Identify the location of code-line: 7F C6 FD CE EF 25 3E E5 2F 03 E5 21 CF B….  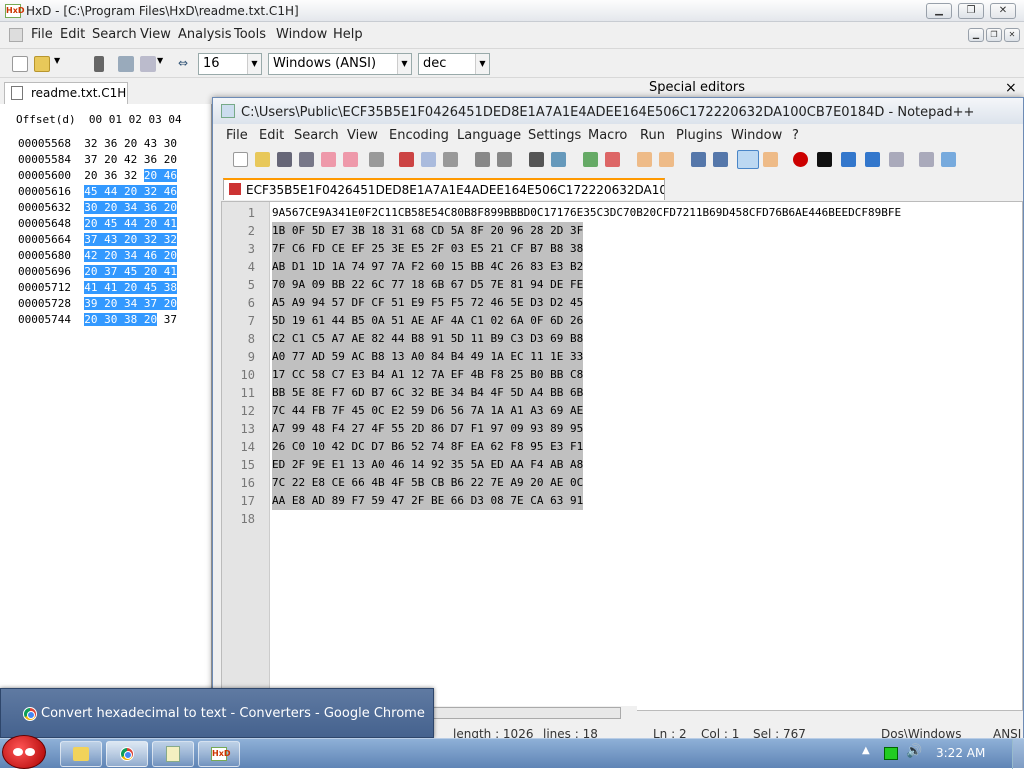
(428, 249).